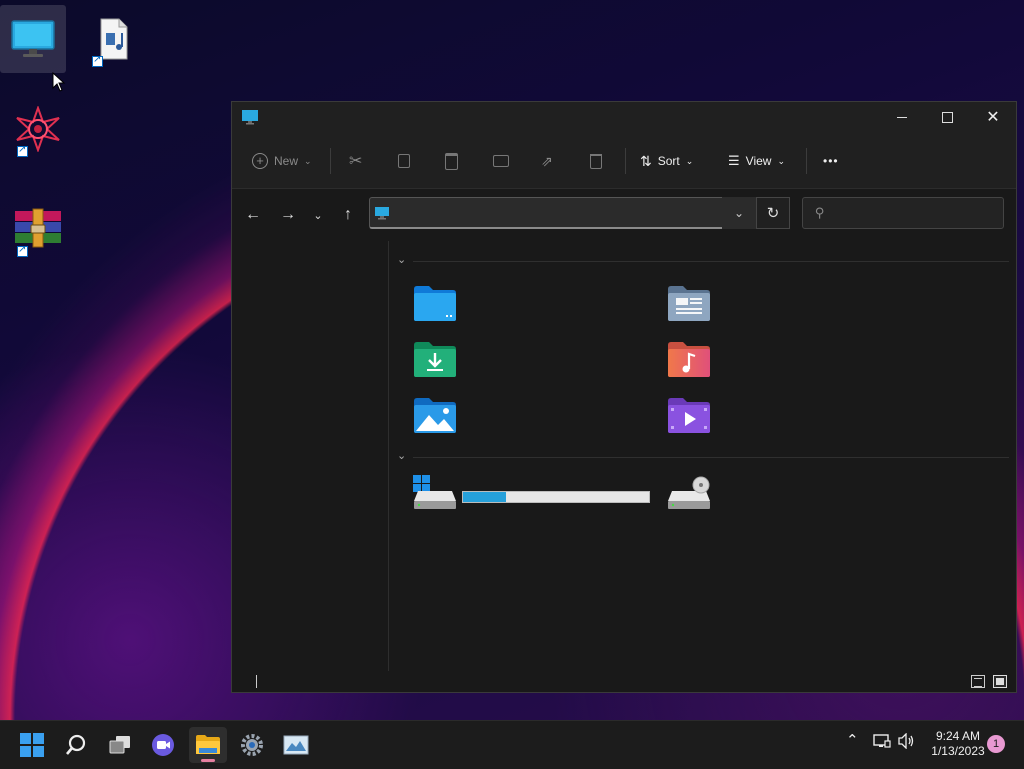 The height and width of the screenshot is (769, 1024). I want to click on large-icons-view-button, so click(1000, 681).